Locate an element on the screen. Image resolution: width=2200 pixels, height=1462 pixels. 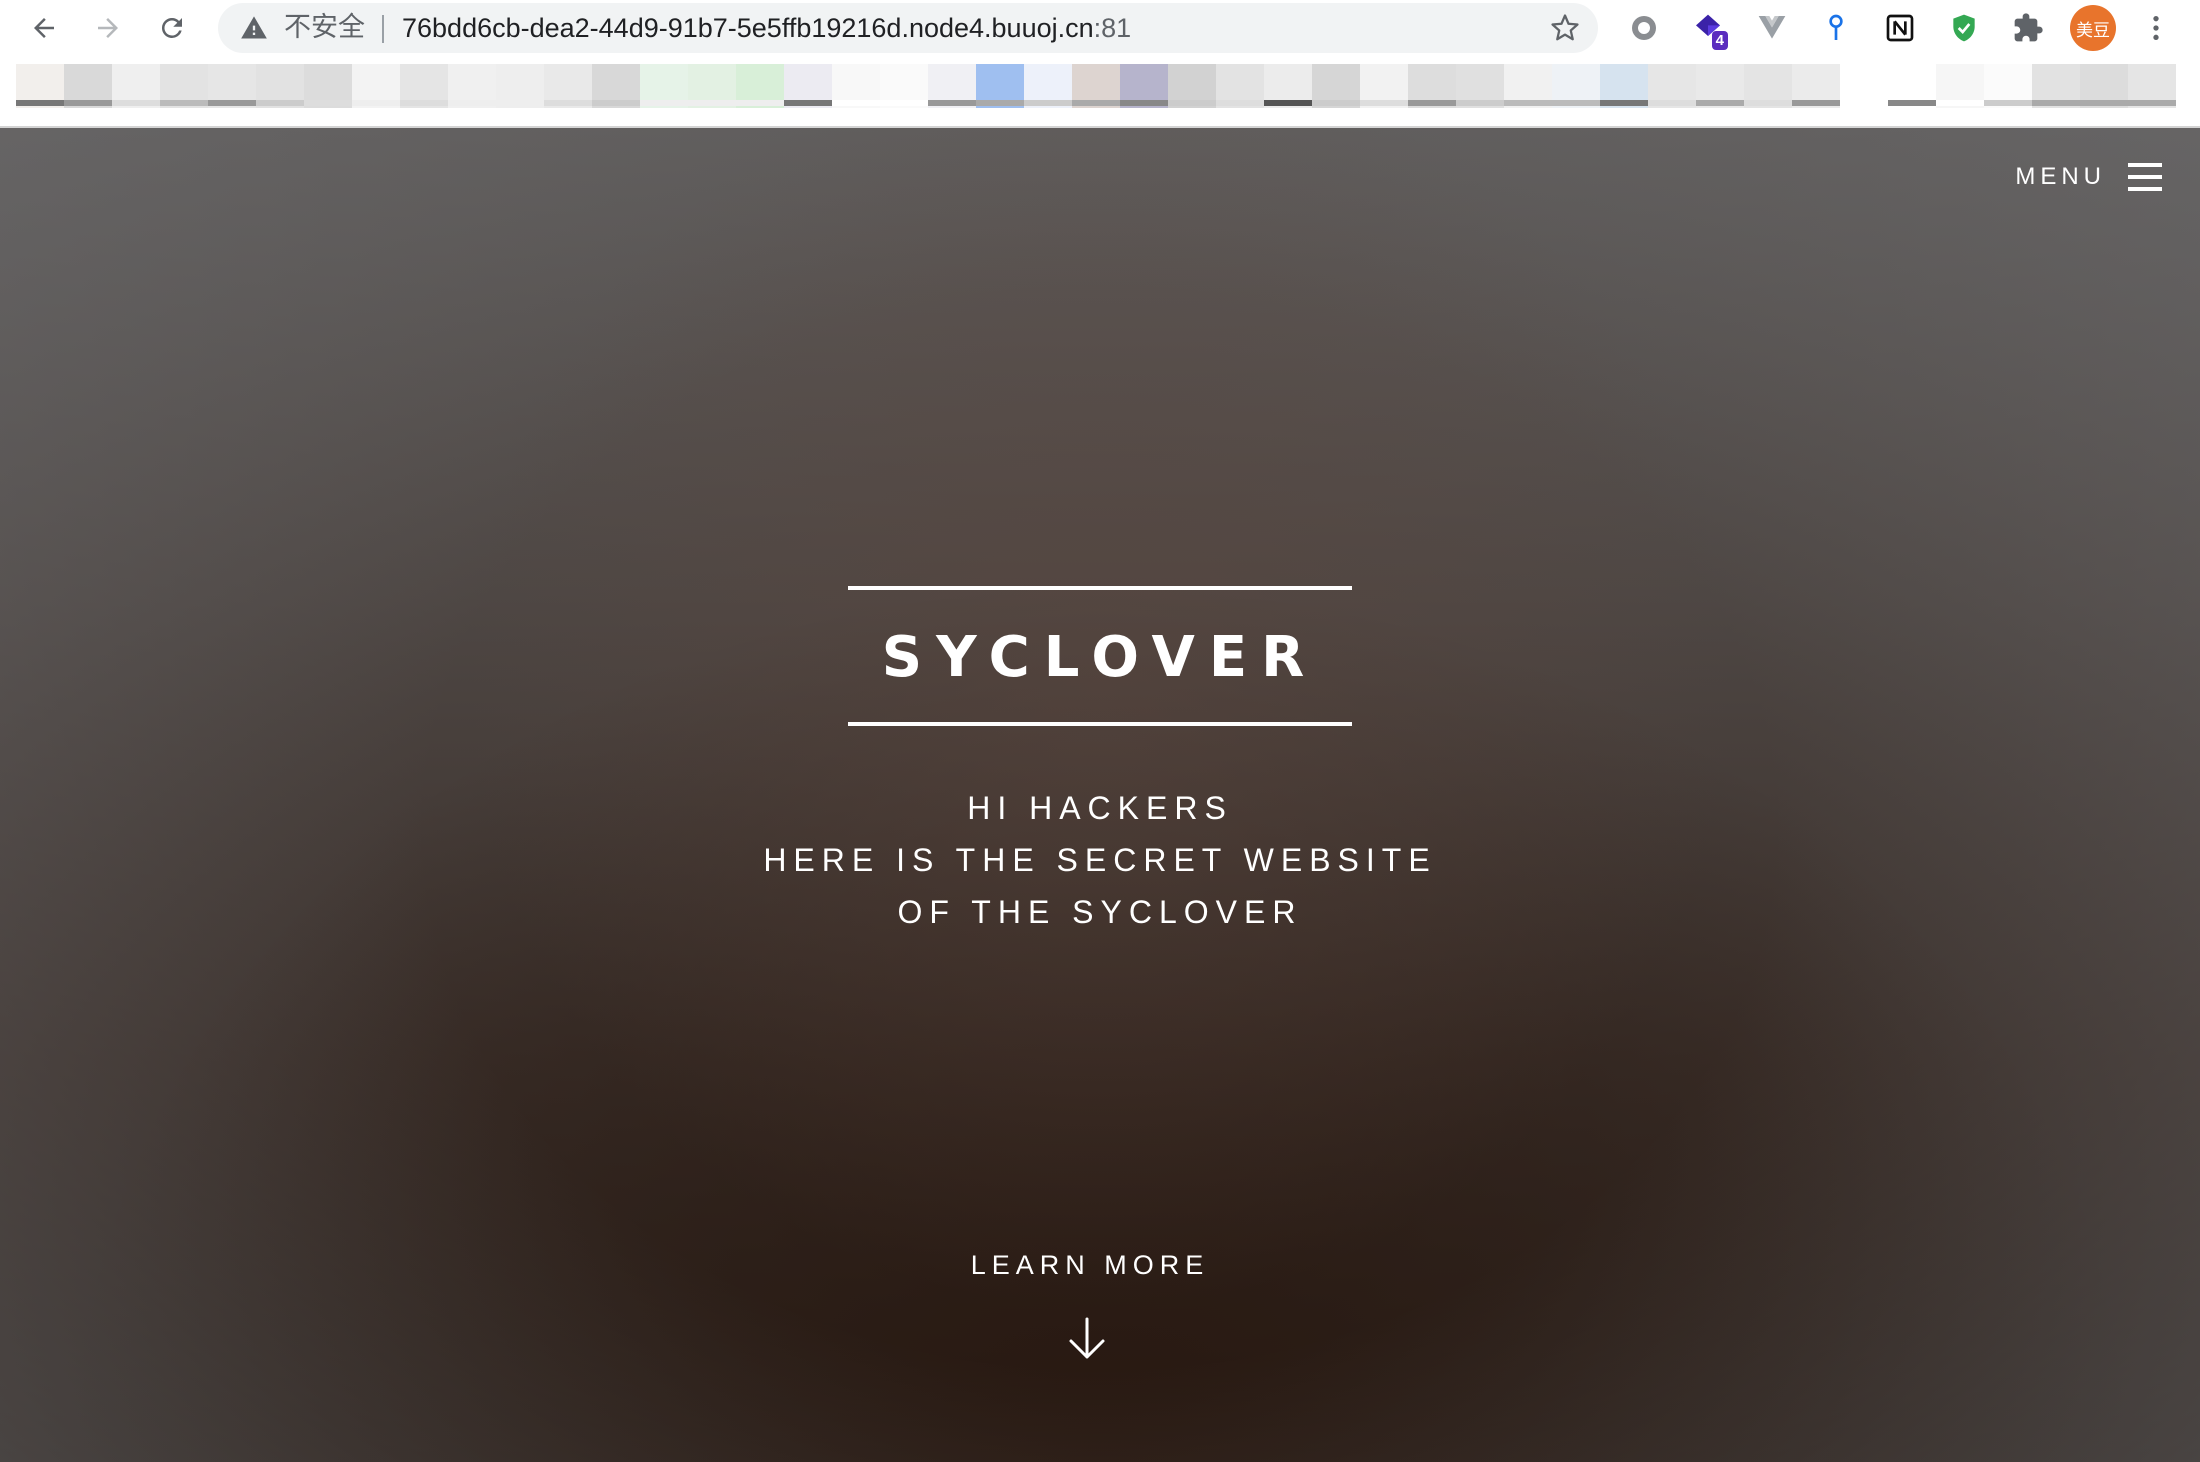
bookmark-star-icon is located at coordinates (1565, 28).